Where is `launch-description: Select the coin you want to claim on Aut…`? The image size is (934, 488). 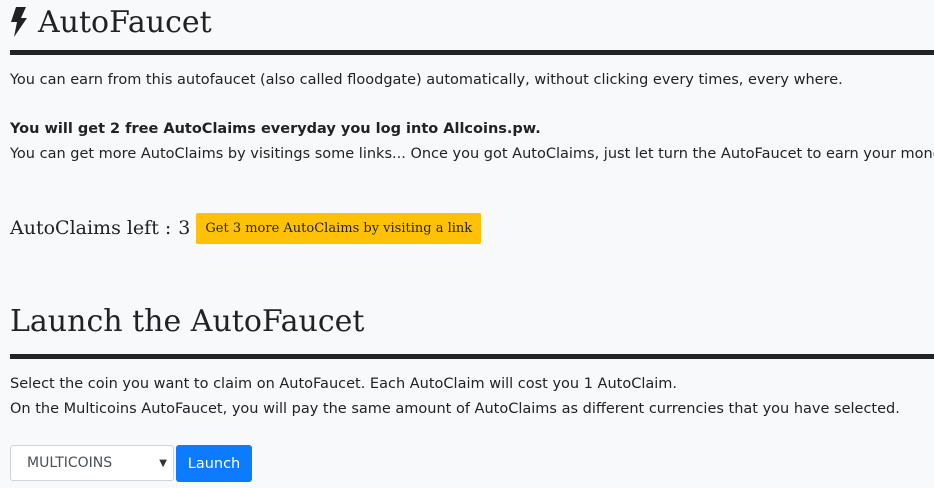 launch-description: Select the coin you want to claim on Aut… is located at coordinates (344, 384).